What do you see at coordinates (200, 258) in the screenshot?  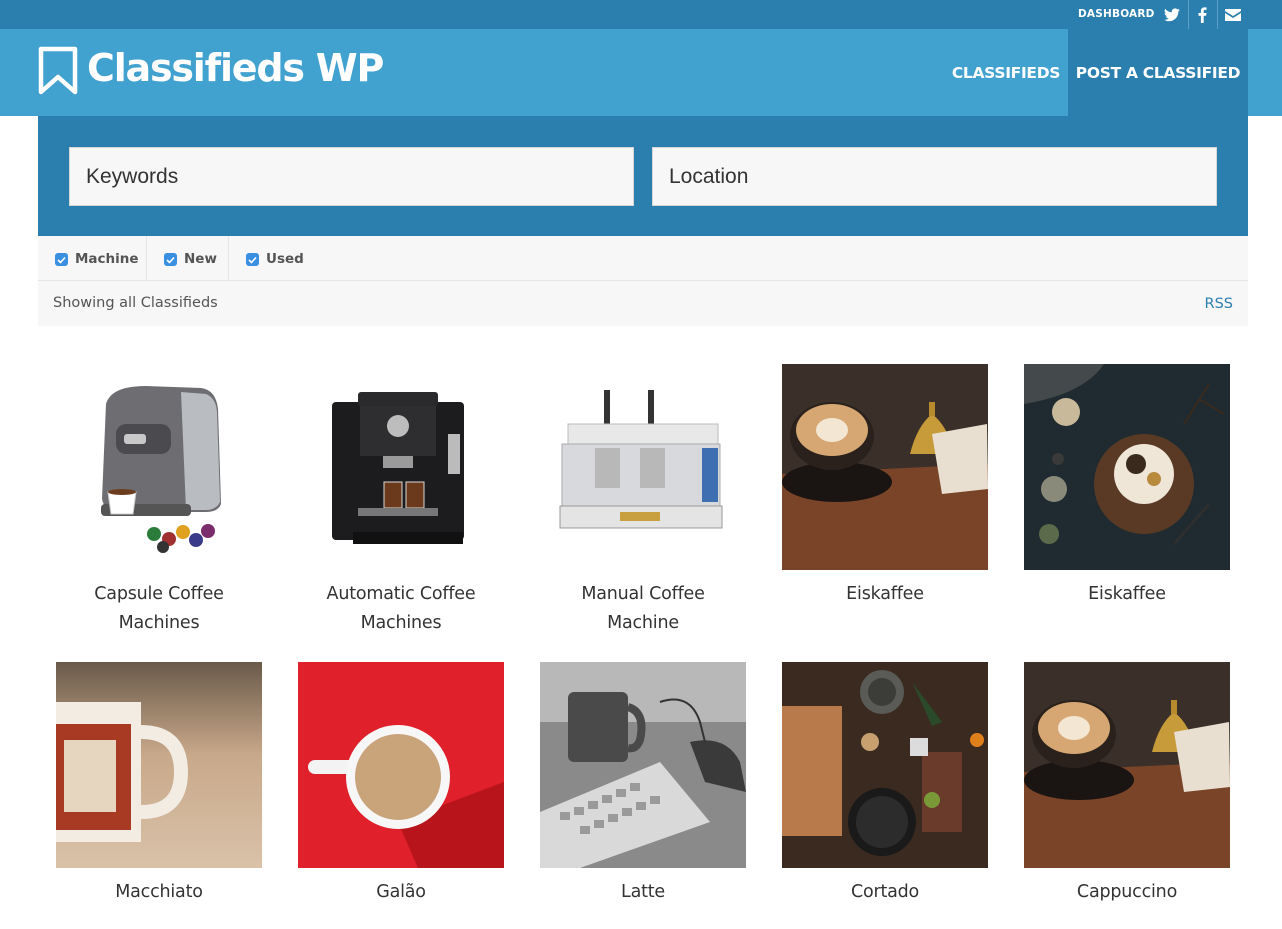 I see `filter-label: New` at bounding box center [200, 258].